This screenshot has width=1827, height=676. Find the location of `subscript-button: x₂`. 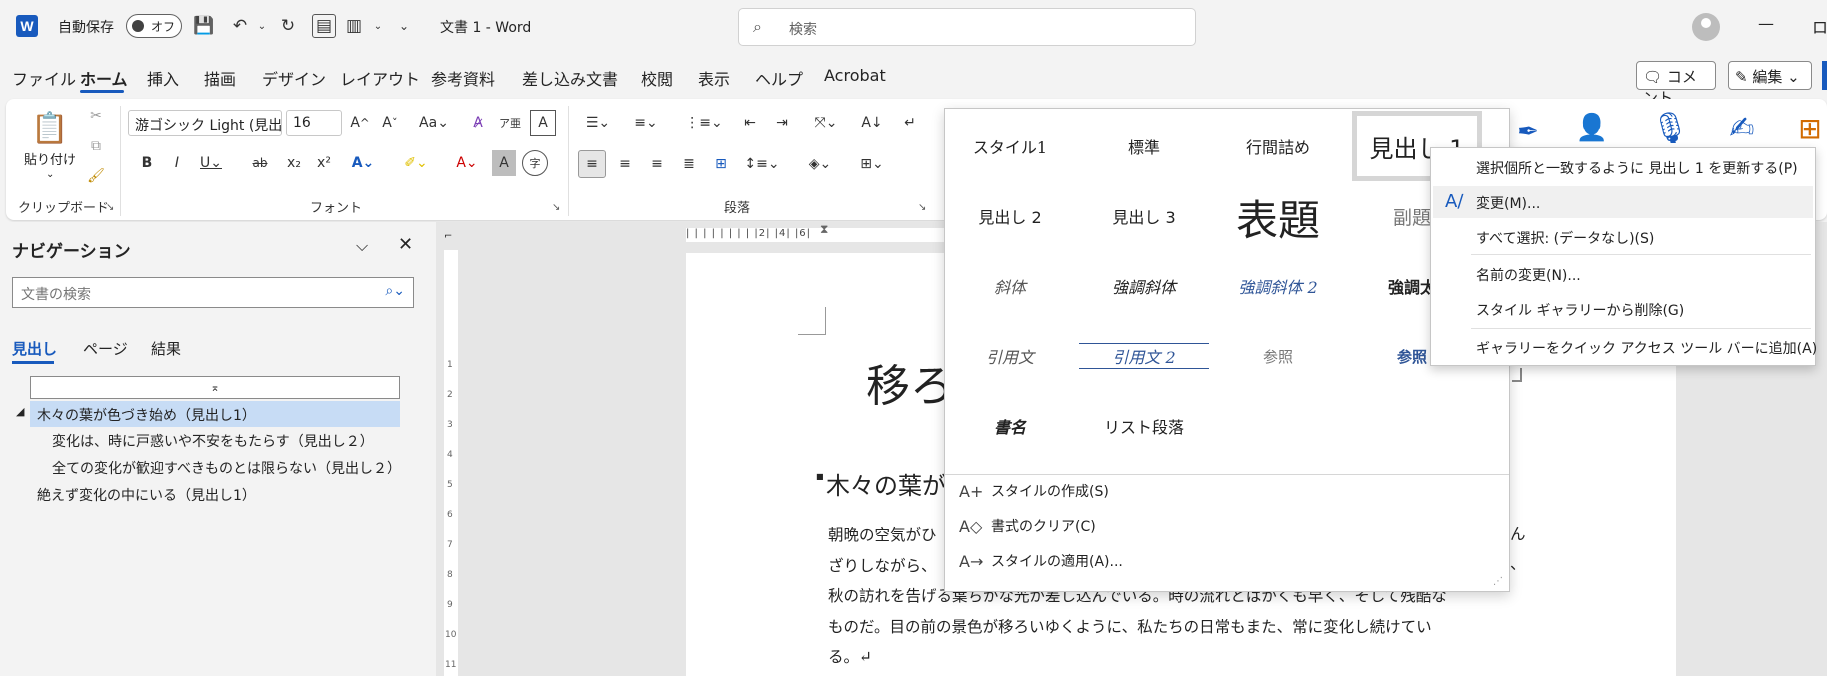

subscript-button: x₂ is located at coordinates (294, 163).